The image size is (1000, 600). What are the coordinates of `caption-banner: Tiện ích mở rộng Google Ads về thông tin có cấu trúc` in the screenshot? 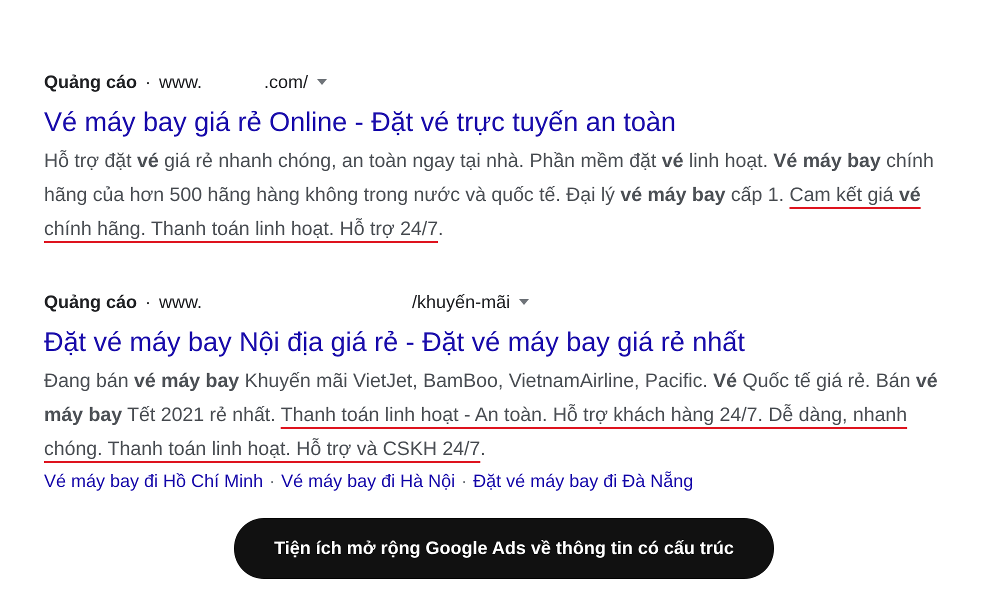 It's located at (504, 548).